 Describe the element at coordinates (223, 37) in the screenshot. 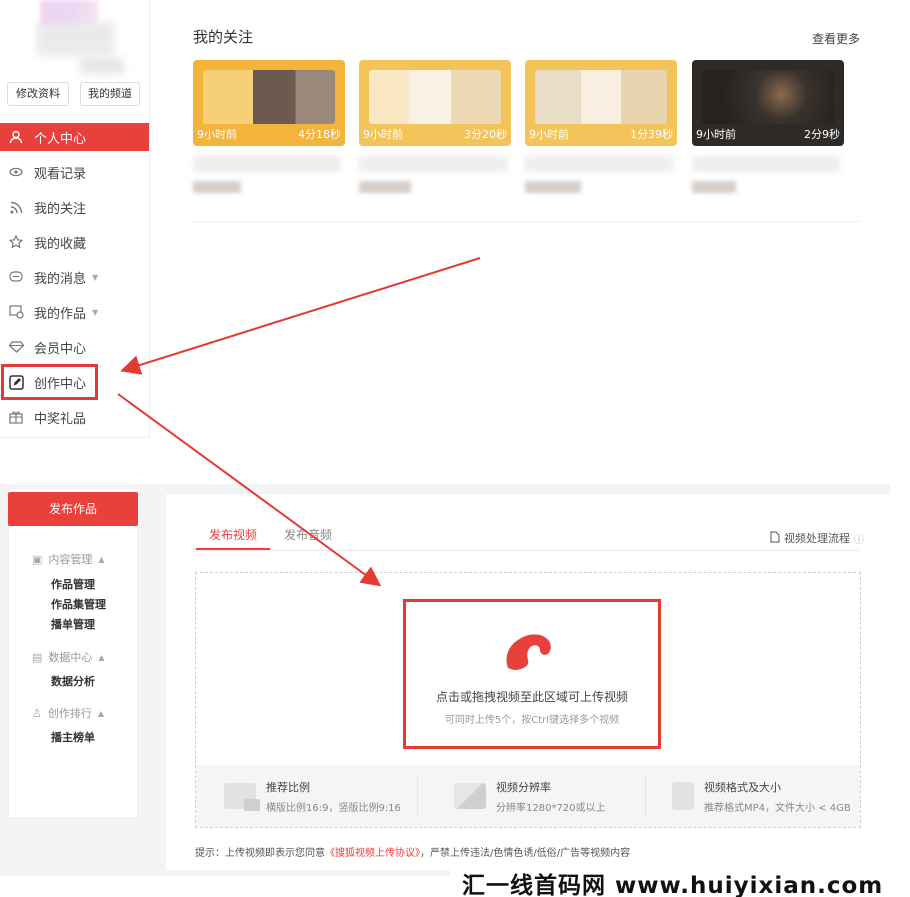

I see `follow-section-title: 我的关注` at that location.